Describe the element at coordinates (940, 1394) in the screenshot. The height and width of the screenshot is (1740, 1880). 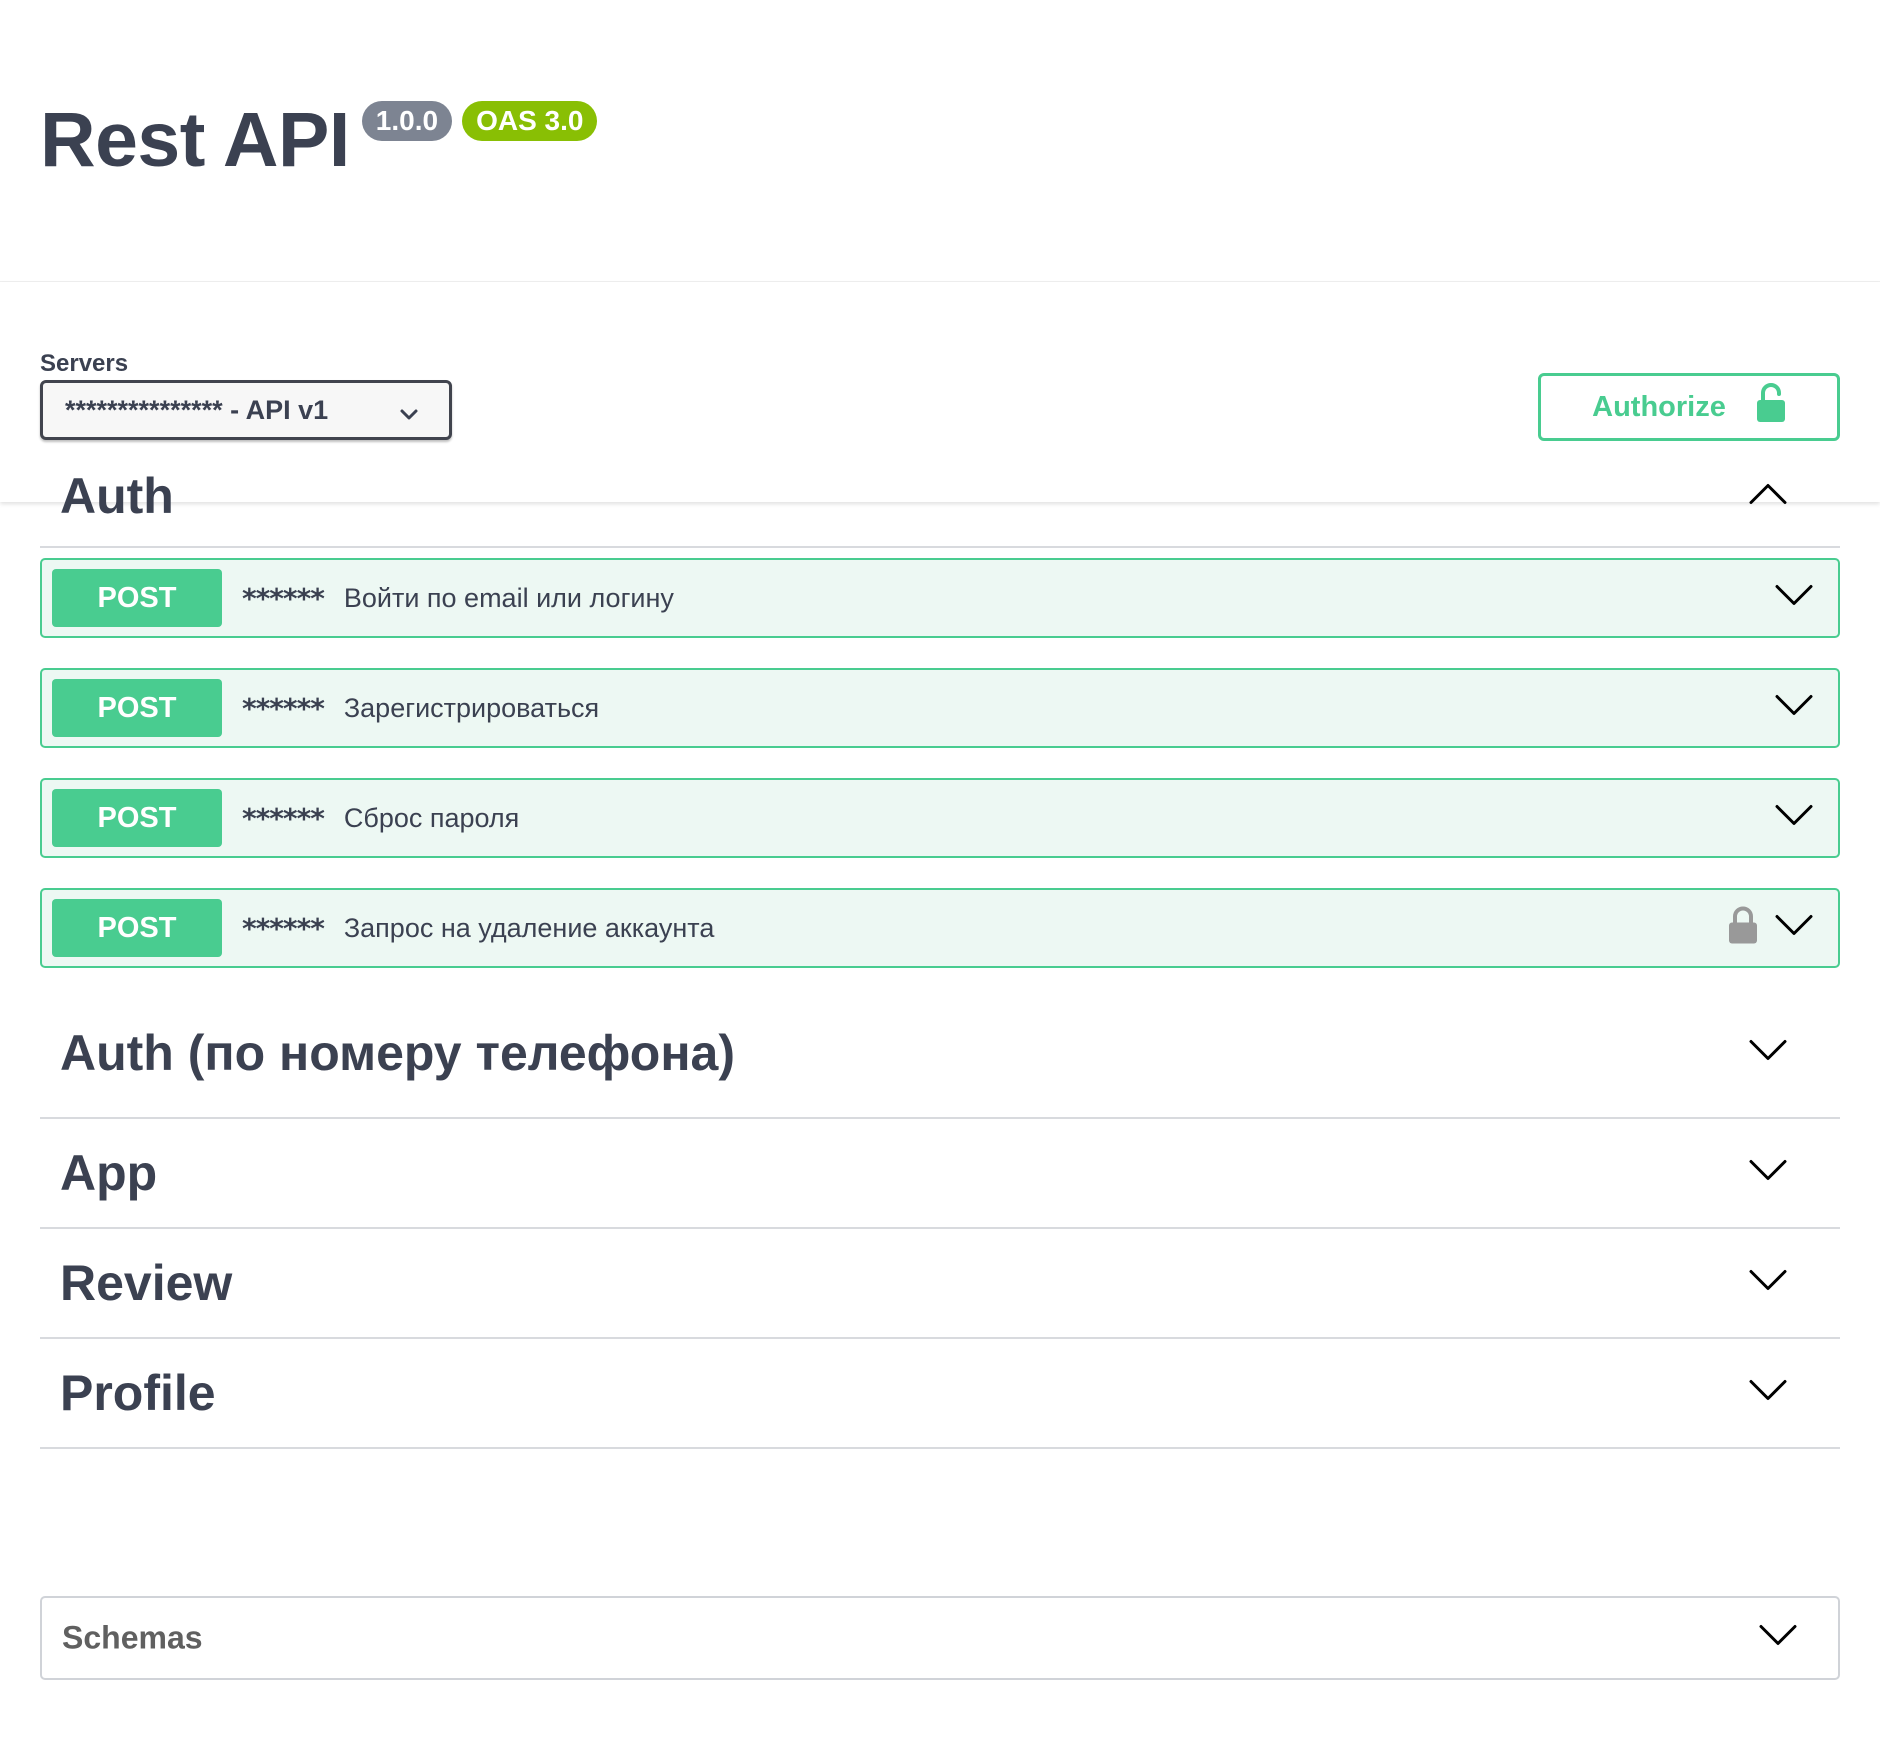
I see `tag-header-profile: Profile` at that location.